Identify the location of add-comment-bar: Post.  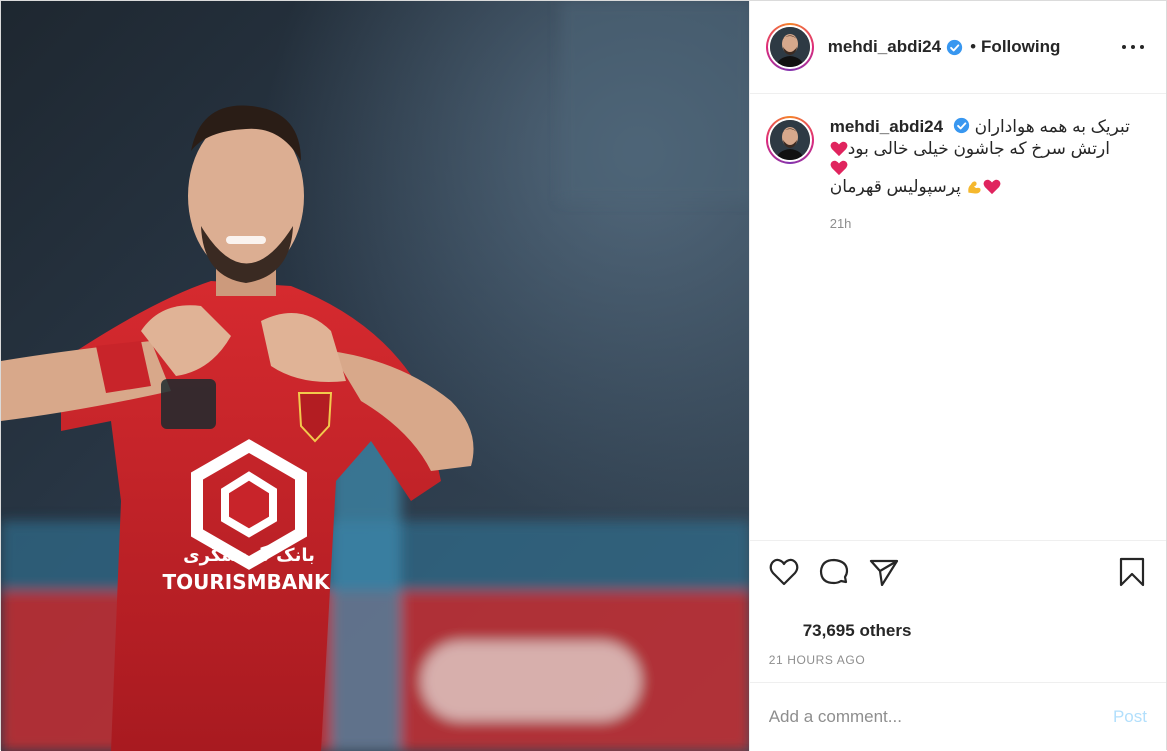
(957, 716).